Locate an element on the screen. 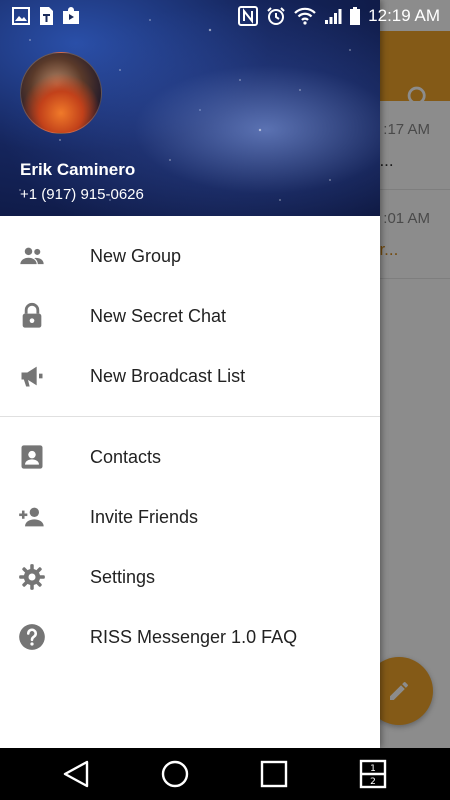 The height and width of the screenshot is (800, 450). alarm-icon is located at coordinates (276, 15).